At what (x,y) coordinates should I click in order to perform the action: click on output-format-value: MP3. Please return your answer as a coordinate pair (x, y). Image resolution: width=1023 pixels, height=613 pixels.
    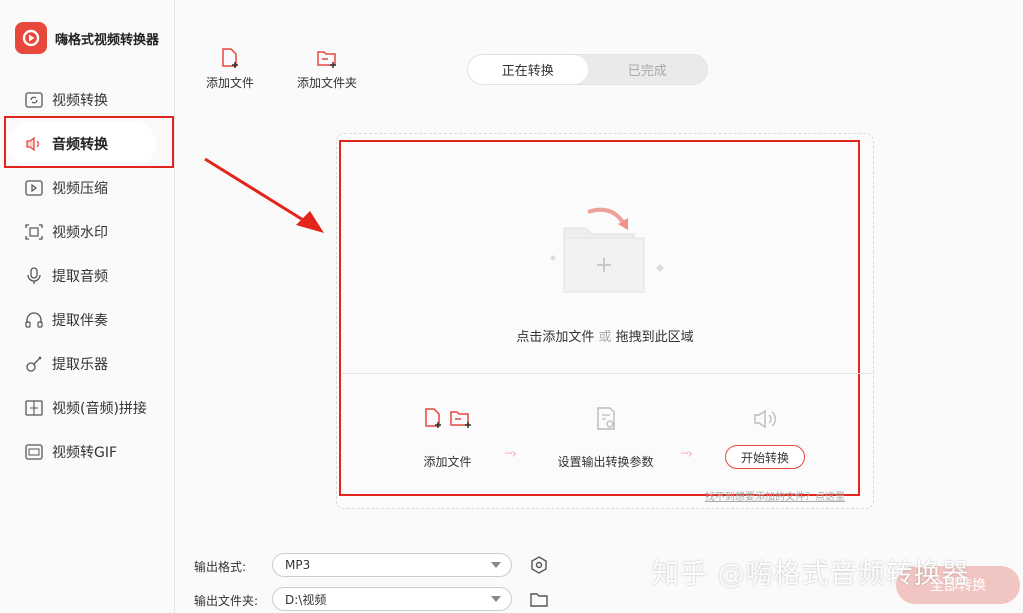
    Looking at the image, I should click on (298, 565).